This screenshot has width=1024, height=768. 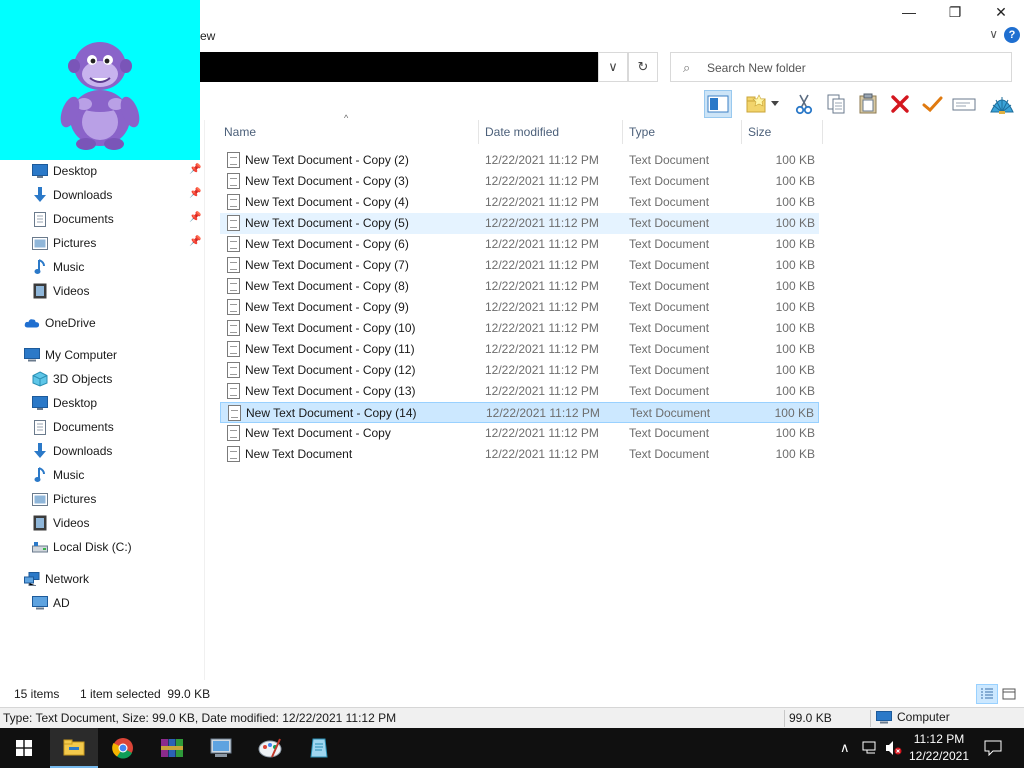 What do you see at coordinates (718, 104) in the screenshot?
I see `preview-pane-button` at bounding box center [718, 104].